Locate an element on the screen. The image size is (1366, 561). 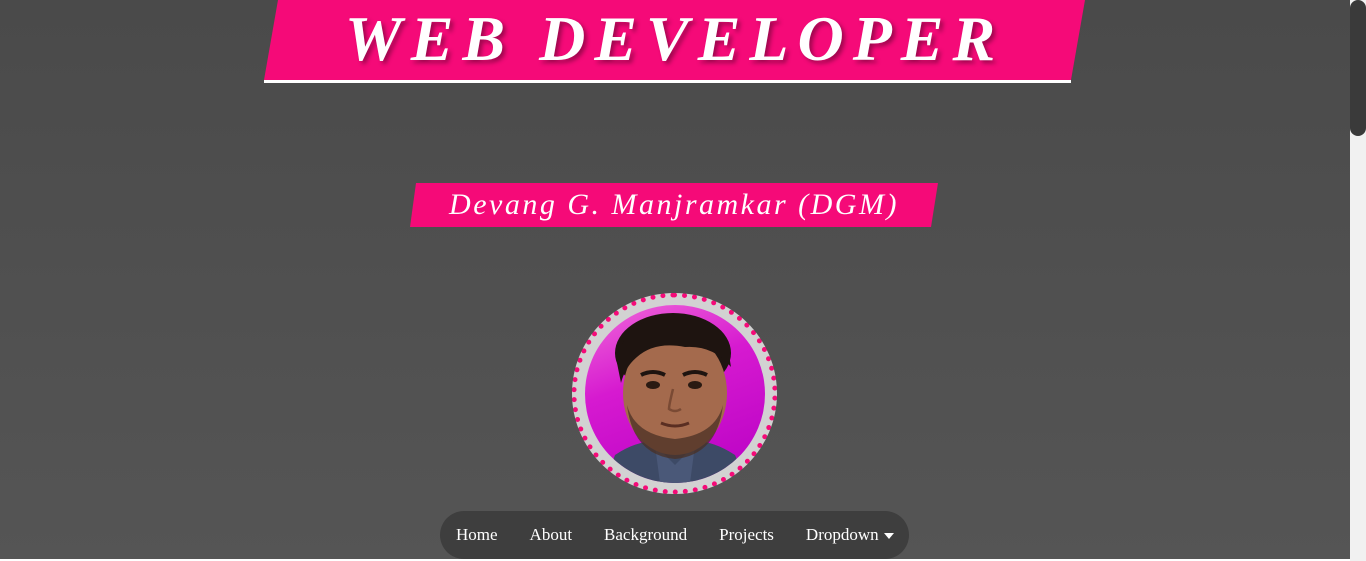
nav-dropdown-toggle: Dropdown is located at coordinates (850, 535).